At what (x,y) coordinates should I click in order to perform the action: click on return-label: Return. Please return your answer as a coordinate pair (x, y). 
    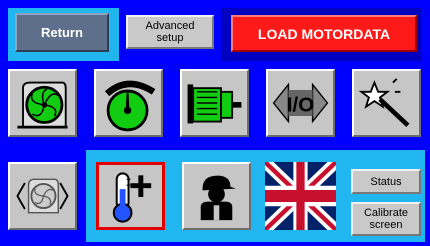
    Looking at the image, I should click on (62, 32).